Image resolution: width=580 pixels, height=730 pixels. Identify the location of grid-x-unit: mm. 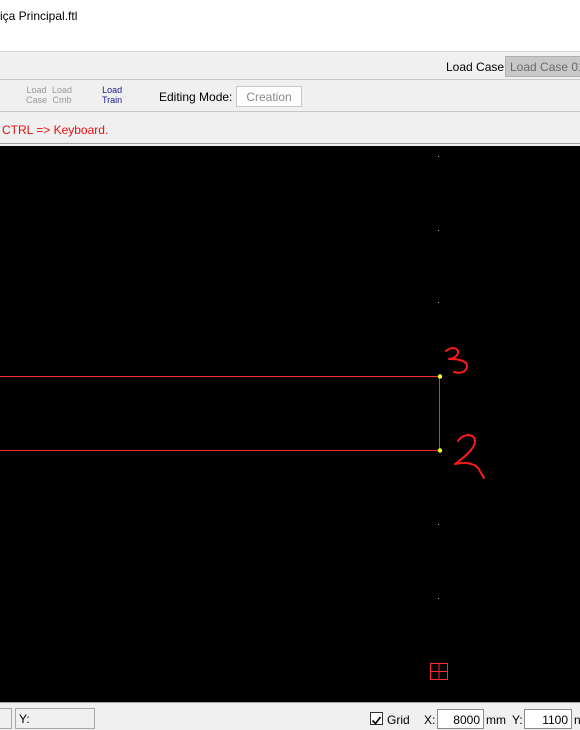
(496, 720).